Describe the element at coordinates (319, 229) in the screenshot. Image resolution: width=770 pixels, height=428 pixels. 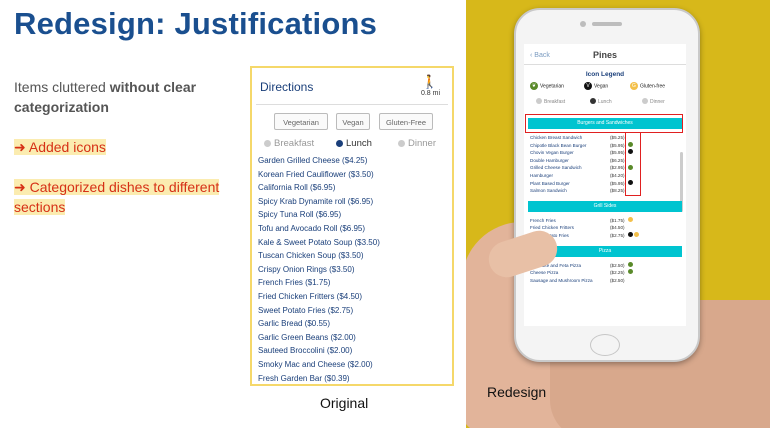
I see `menu-item: Tofu and Avocado Roll ($6.95)` at that location.